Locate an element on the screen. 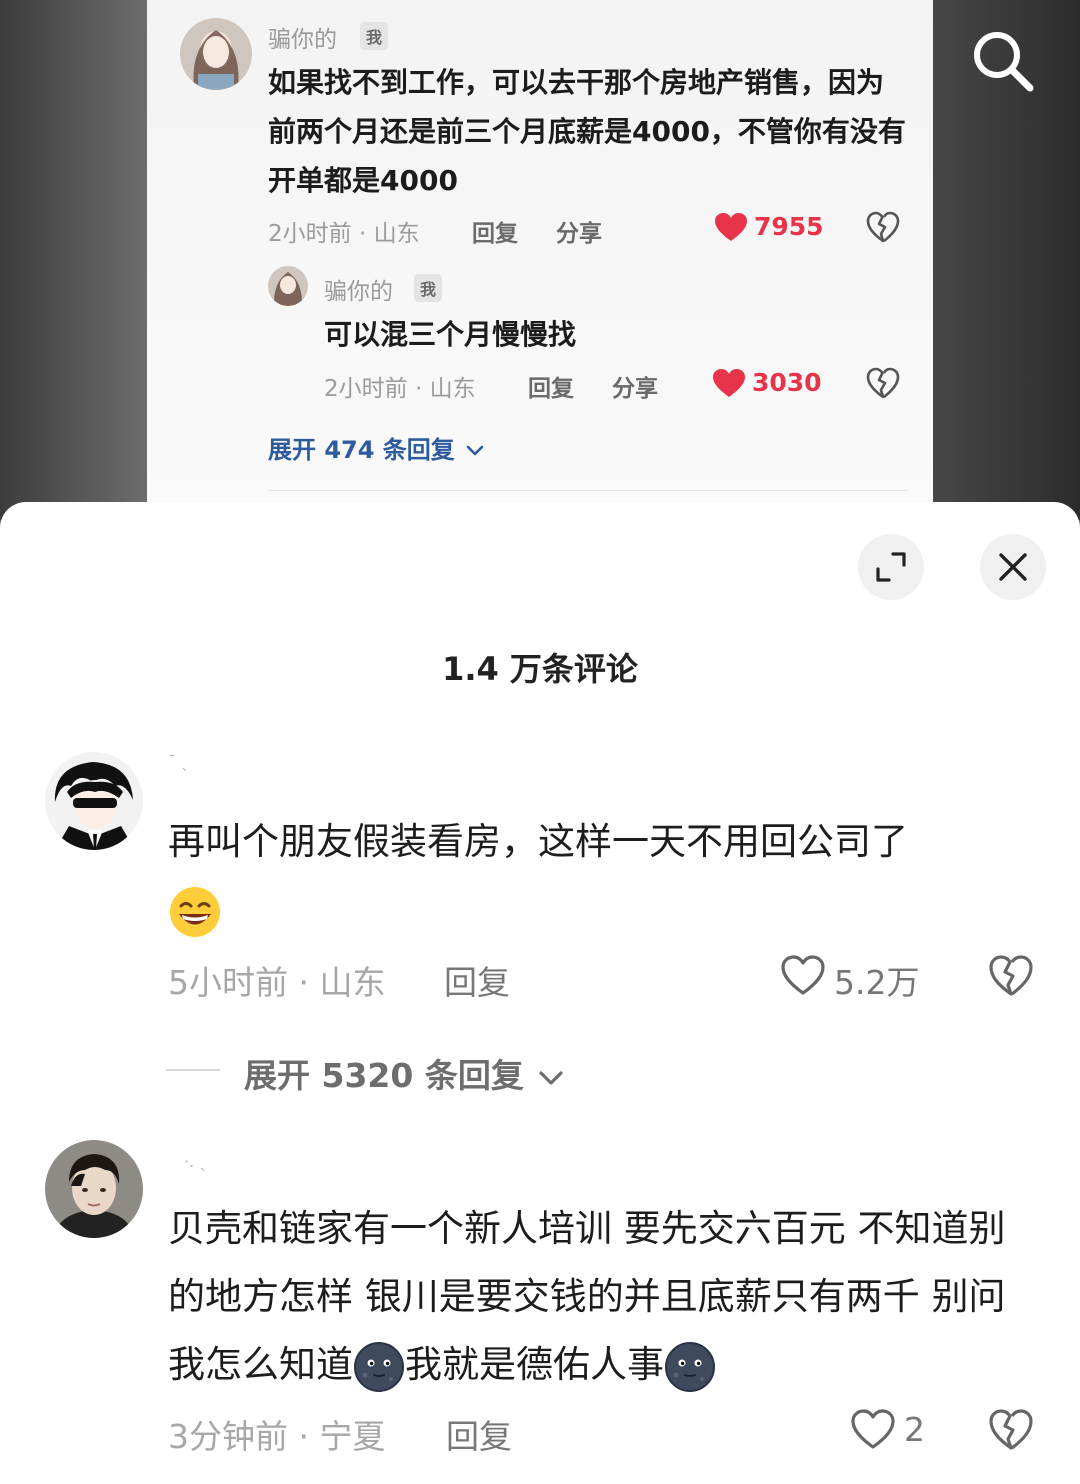 This screenshot has height=1484, width=1080. like-count: 5.2万 is located at coordinates (877, 982).